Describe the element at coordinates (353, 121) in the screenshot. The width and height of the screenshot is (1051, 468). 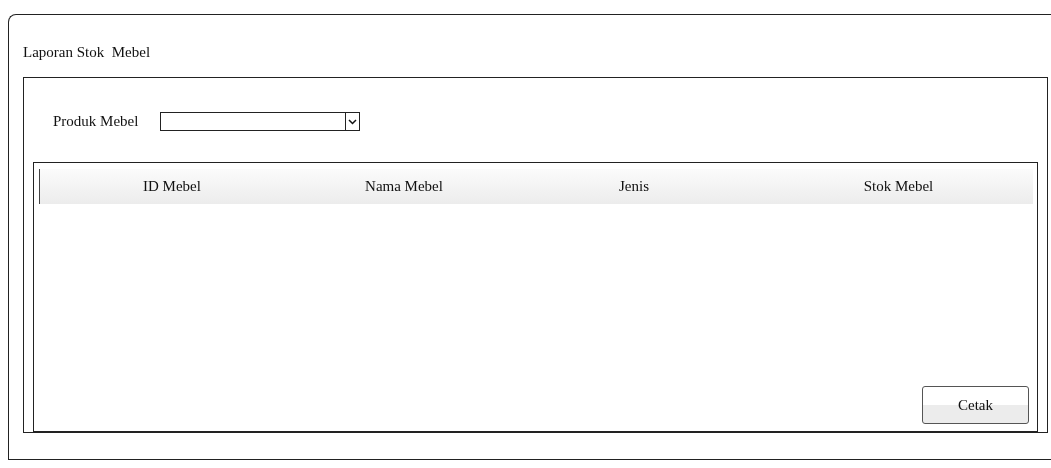
I see `chevron-down-icon` at that location.